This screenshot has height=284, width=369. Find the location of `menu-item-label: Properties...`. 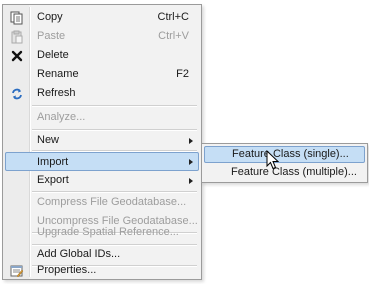

menu-item-label: Properties... is located at coordinates (67, 270).